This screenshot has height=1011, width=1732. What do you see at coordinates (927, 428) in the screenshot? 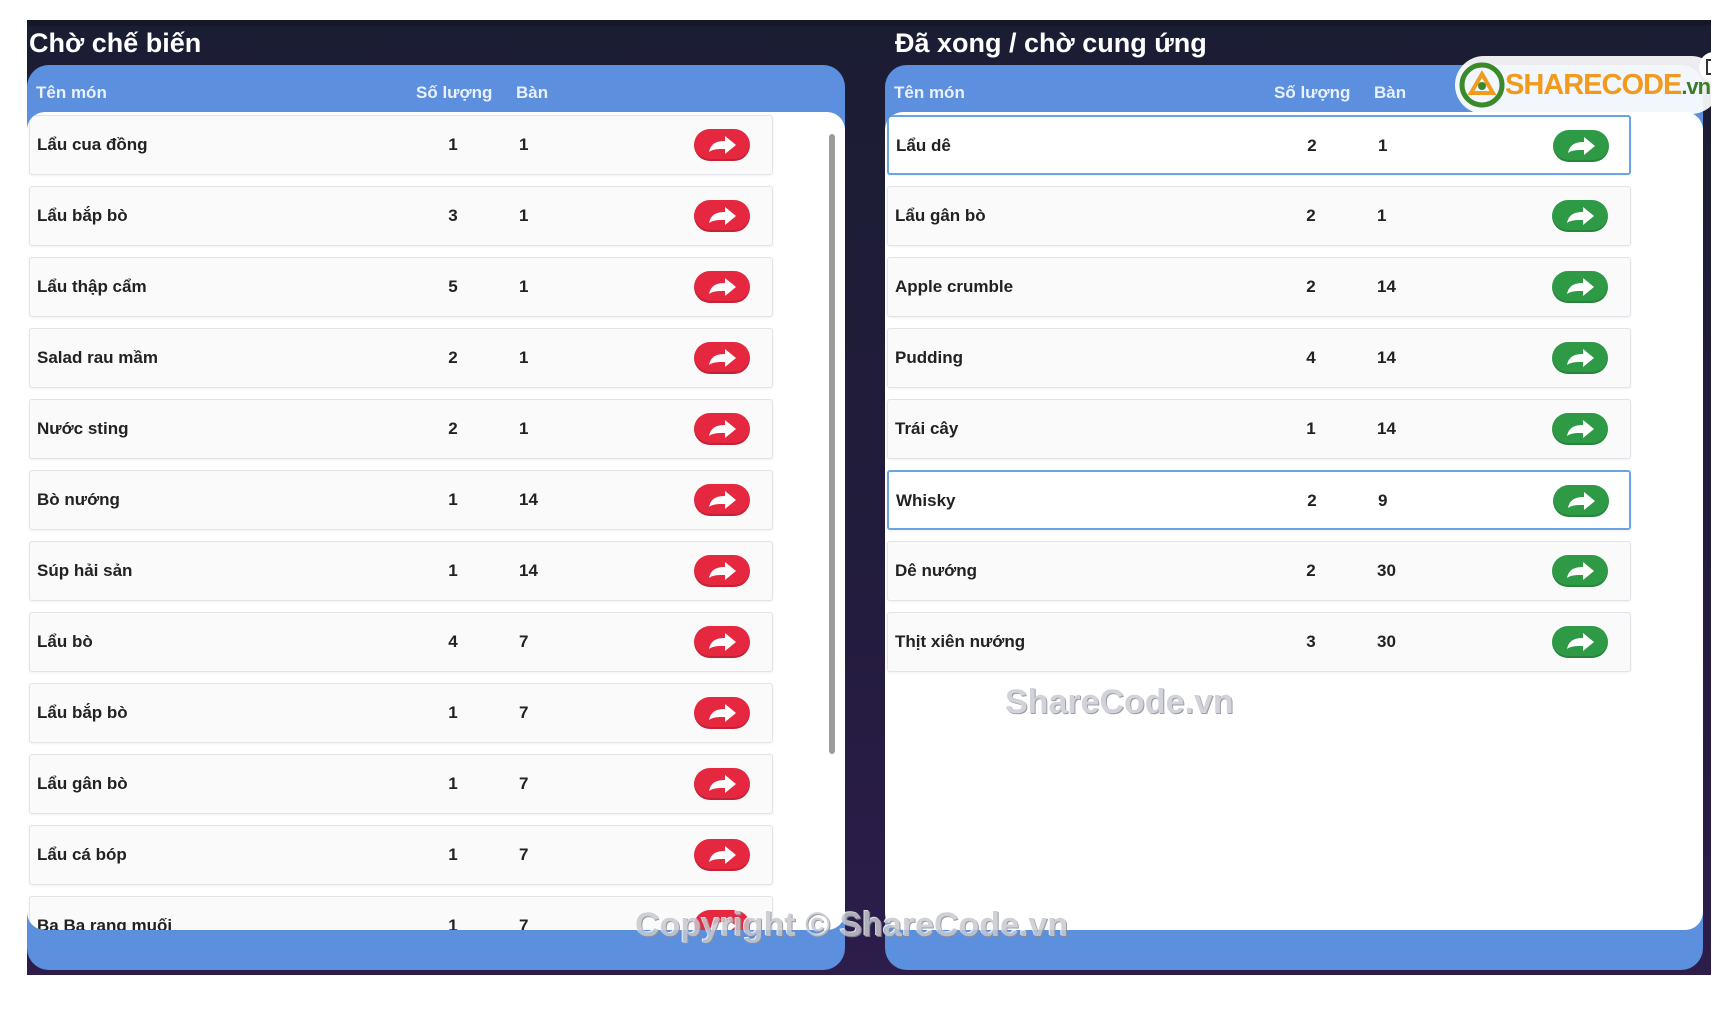
I see `dish-name: Trái cây` at bounding box center [927, 428].